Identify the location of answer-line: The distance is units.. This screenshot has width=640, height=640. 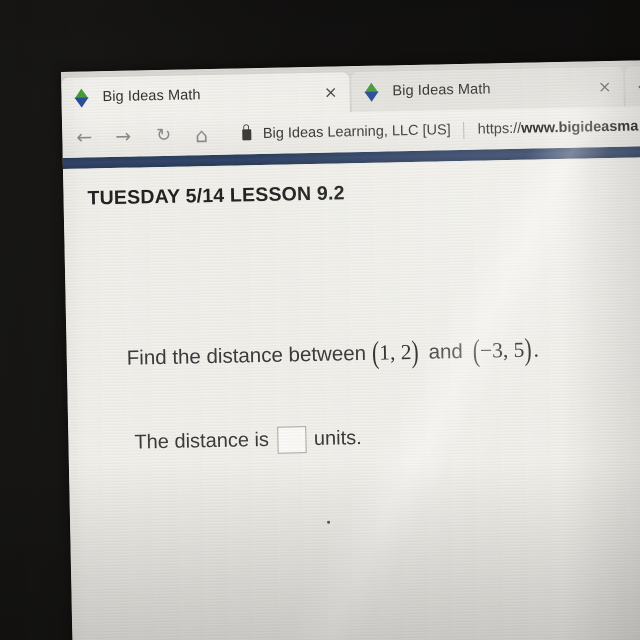
(248, 441).